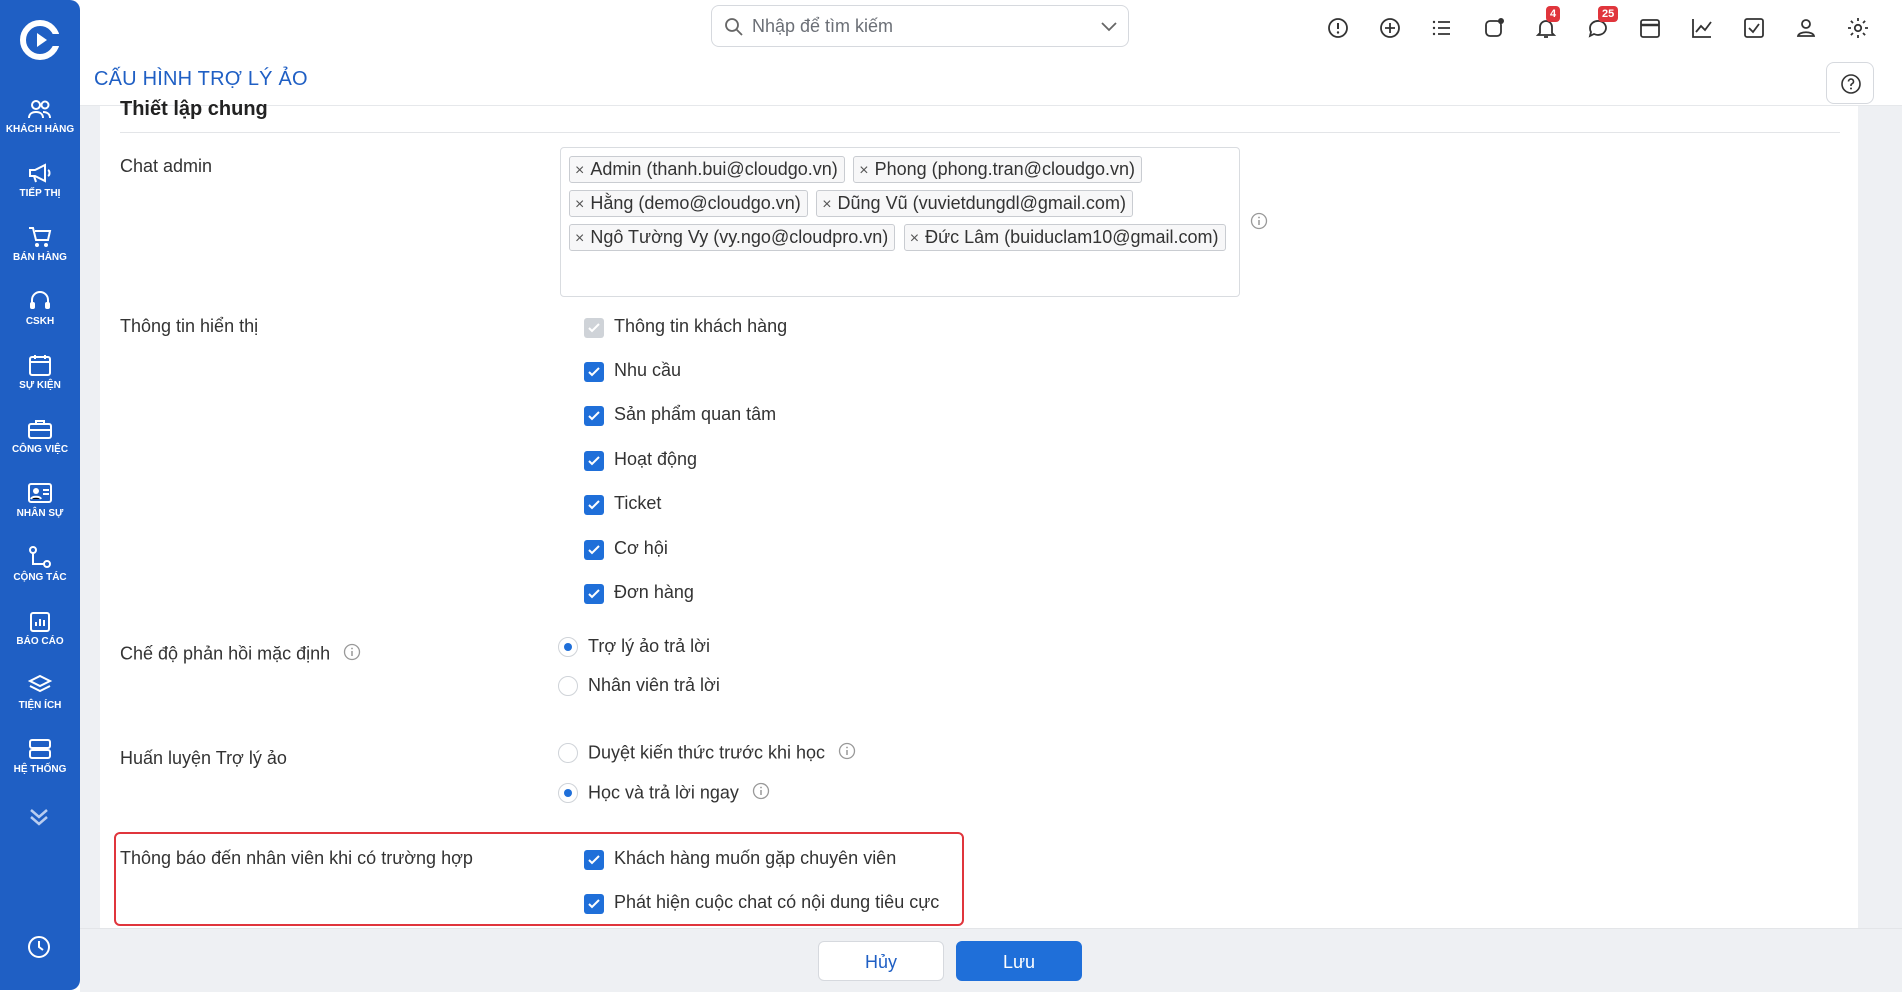  What do you see at coordinates (240, 654) in the screenshot?
I see `reply-mode-label: Chế độ phản hồi mặc định` at bounding box center [240, 654].